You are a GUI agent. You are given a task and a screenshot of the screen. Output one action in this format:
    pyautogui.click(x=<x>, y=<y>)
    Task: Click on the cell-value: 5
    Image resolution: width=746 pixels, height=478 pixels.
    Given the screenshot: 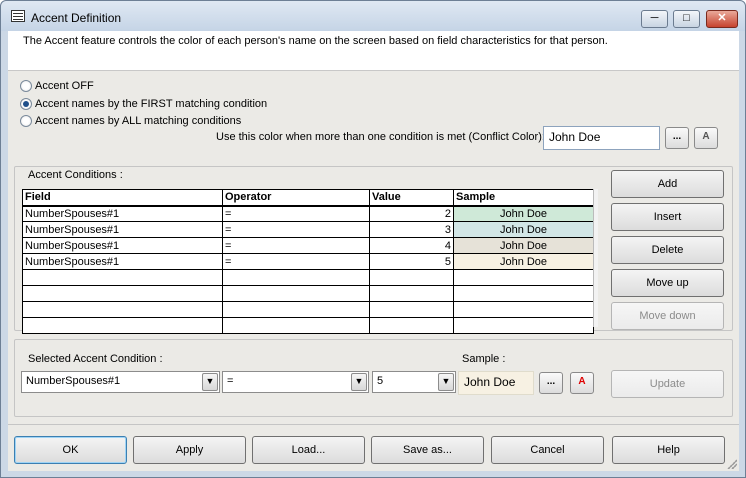 What is the action you would take?
    pyautogui.click(x=411, y=261)
    